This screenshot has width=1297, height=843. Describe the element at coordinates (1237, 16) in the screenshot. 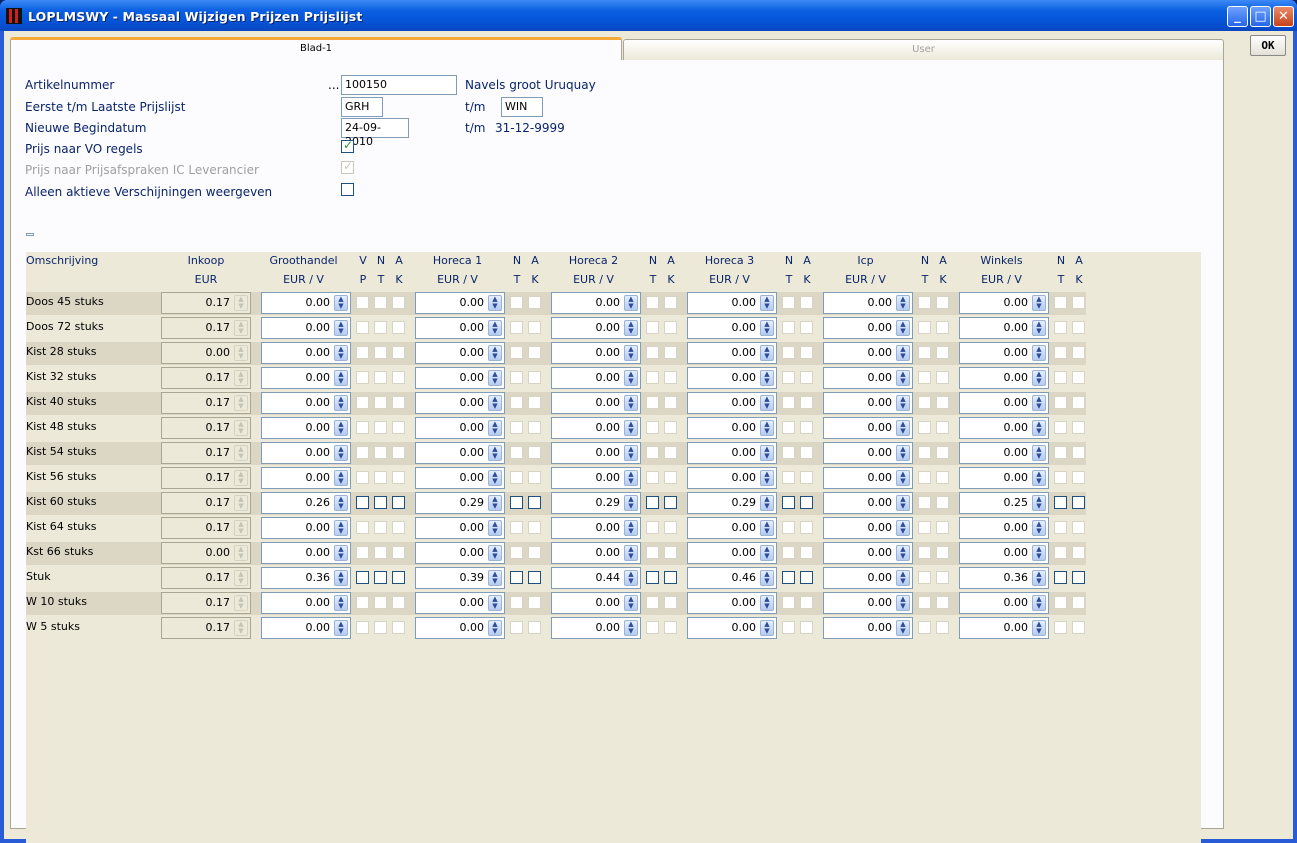

I see `minimize-button: _` at that location.